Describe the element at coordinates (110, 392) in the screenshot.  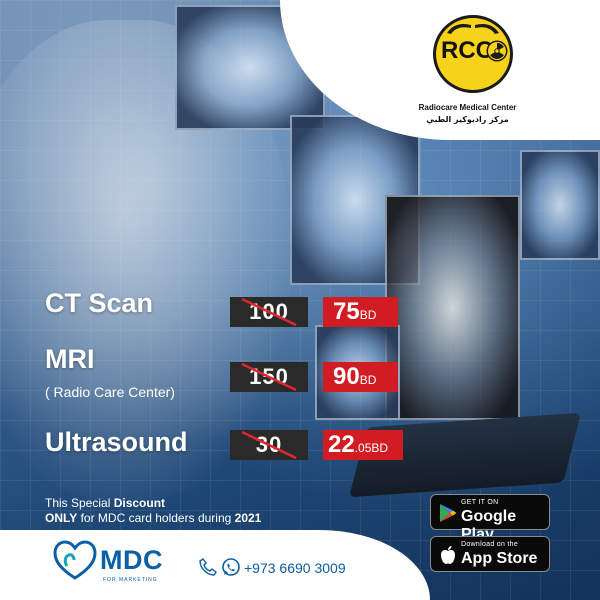
I see `mri-subtitle: ( Radio Care Center)` at that location.